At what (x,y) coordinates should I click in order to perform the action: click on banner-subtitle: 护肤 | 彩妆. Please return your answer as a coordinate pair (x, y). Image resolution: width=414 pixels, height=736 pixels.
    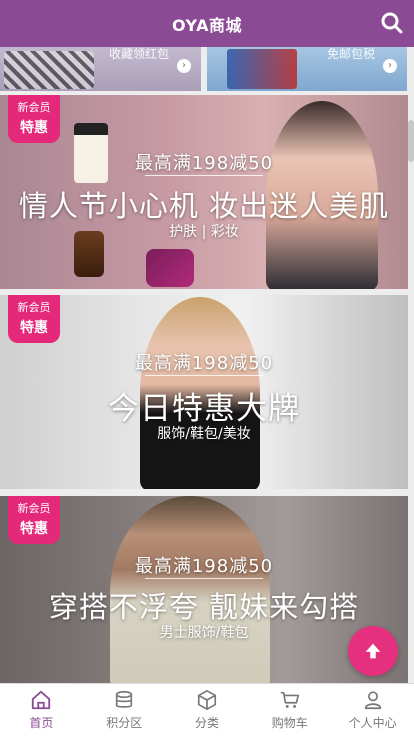
    Looking at the image, I should click on (204, 232).